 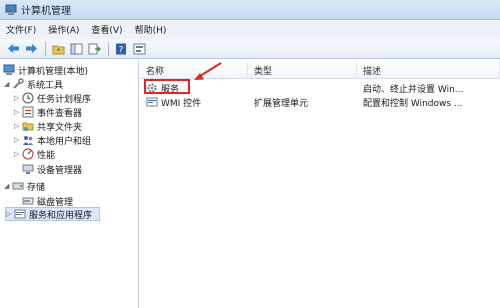 What do you see at coordinates (21, 29) in the screenshot?
I see `menu-file: 文件(F)` at bounding box center [21, 29].